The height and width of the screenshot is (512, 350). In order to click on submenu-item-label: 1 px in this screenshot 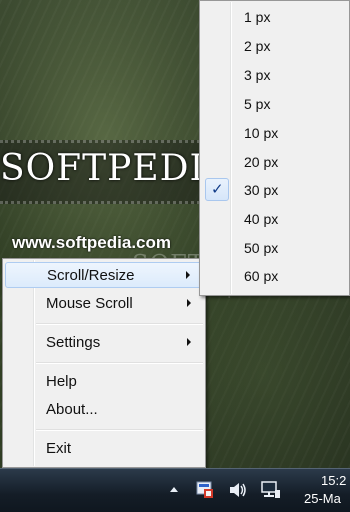, I will do `click(257, 17)`.